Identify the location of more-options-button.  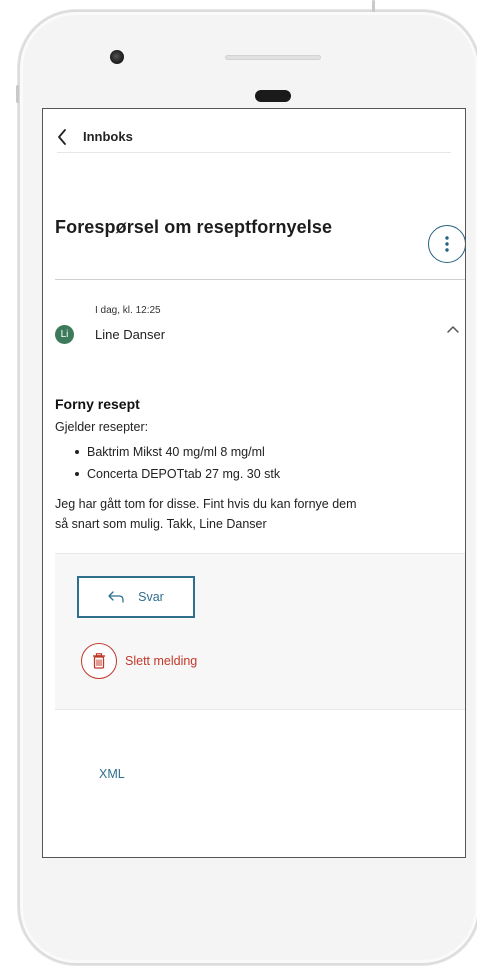
(446, 244).